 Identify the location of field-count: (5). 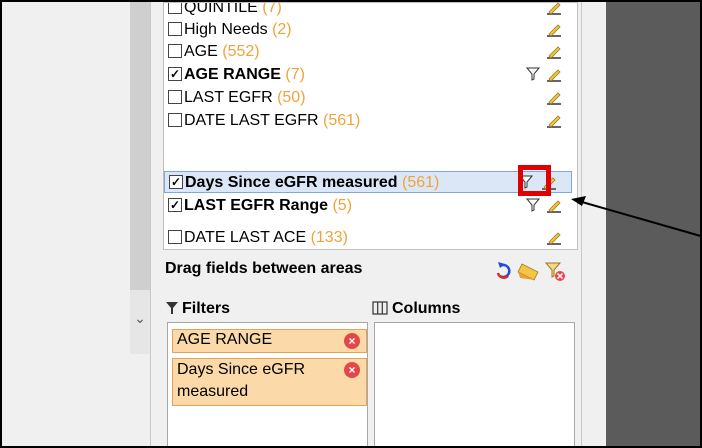
(342, 205).